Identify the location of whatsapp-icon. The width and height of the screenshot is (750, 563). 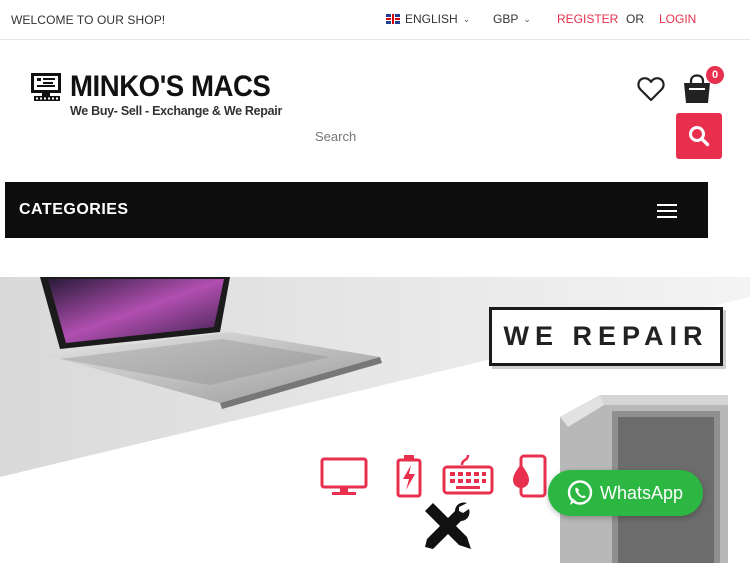
(580, 492).